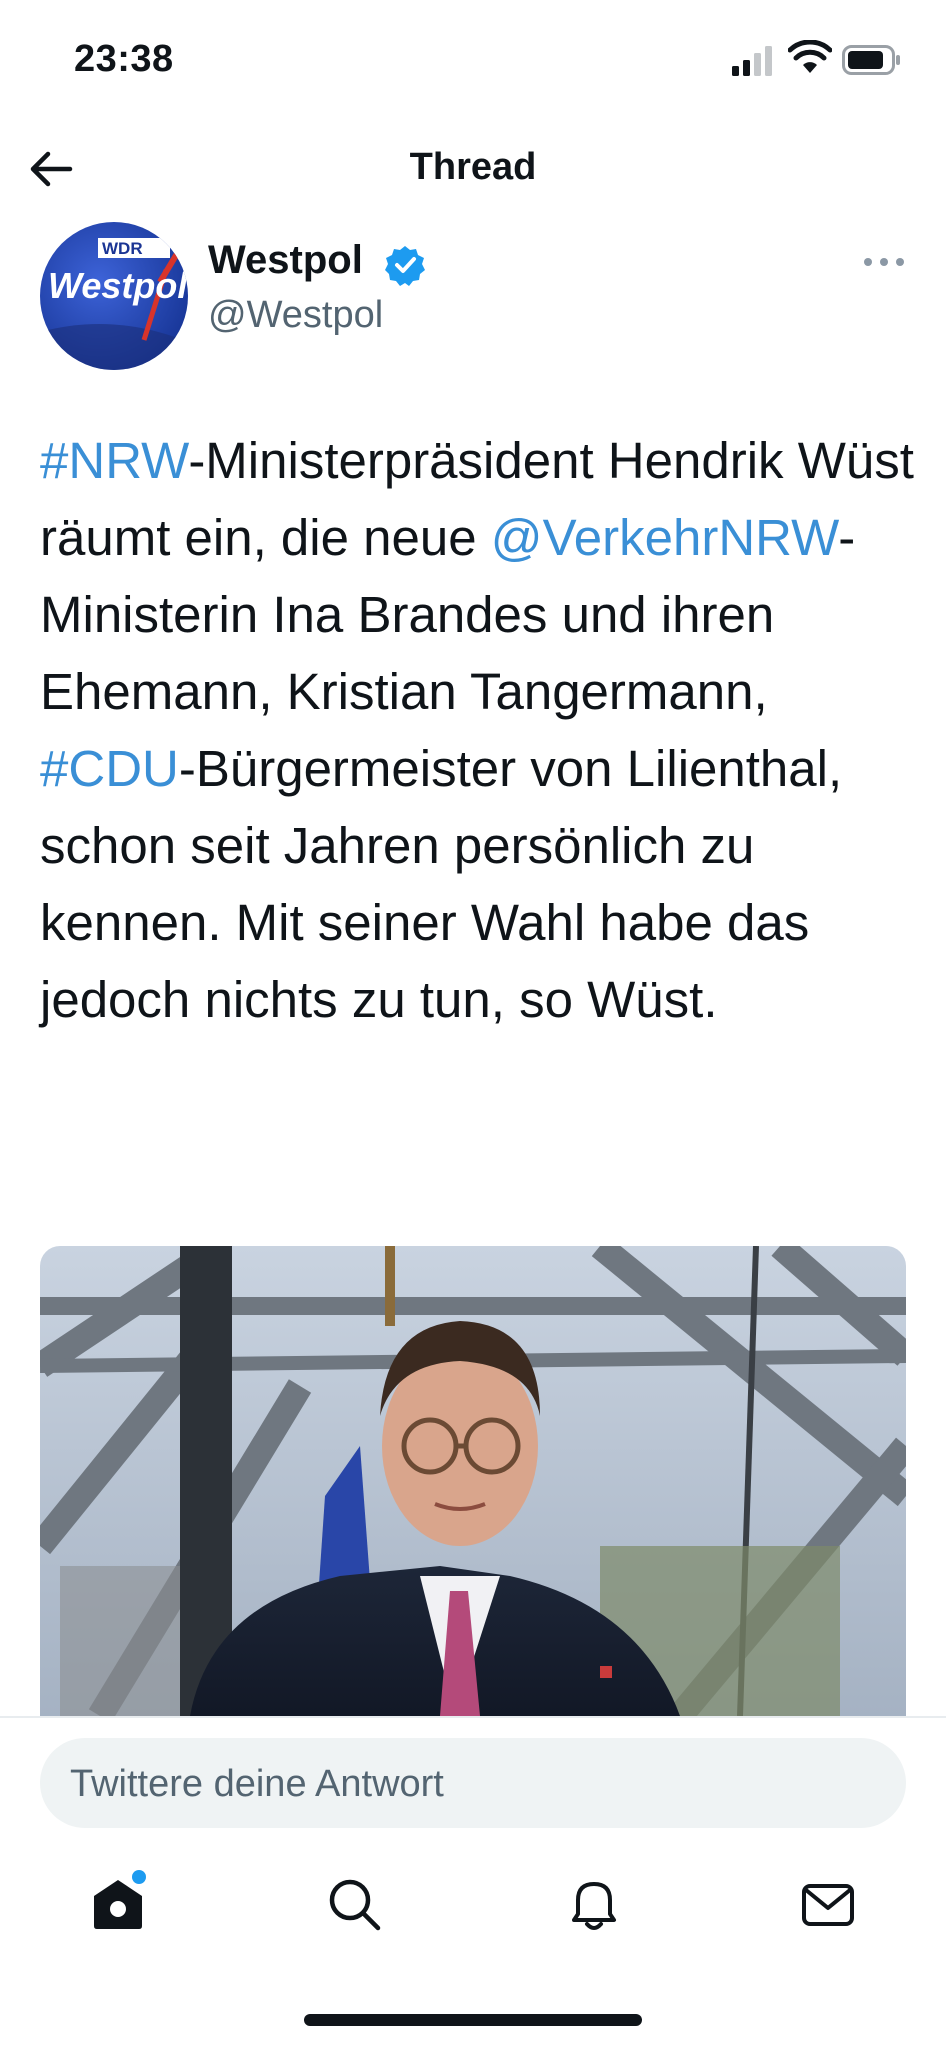 Image resolution: width=946 pixels, height=2048 pixels. I want to click on status-time: 23:38, so click(124, 59).